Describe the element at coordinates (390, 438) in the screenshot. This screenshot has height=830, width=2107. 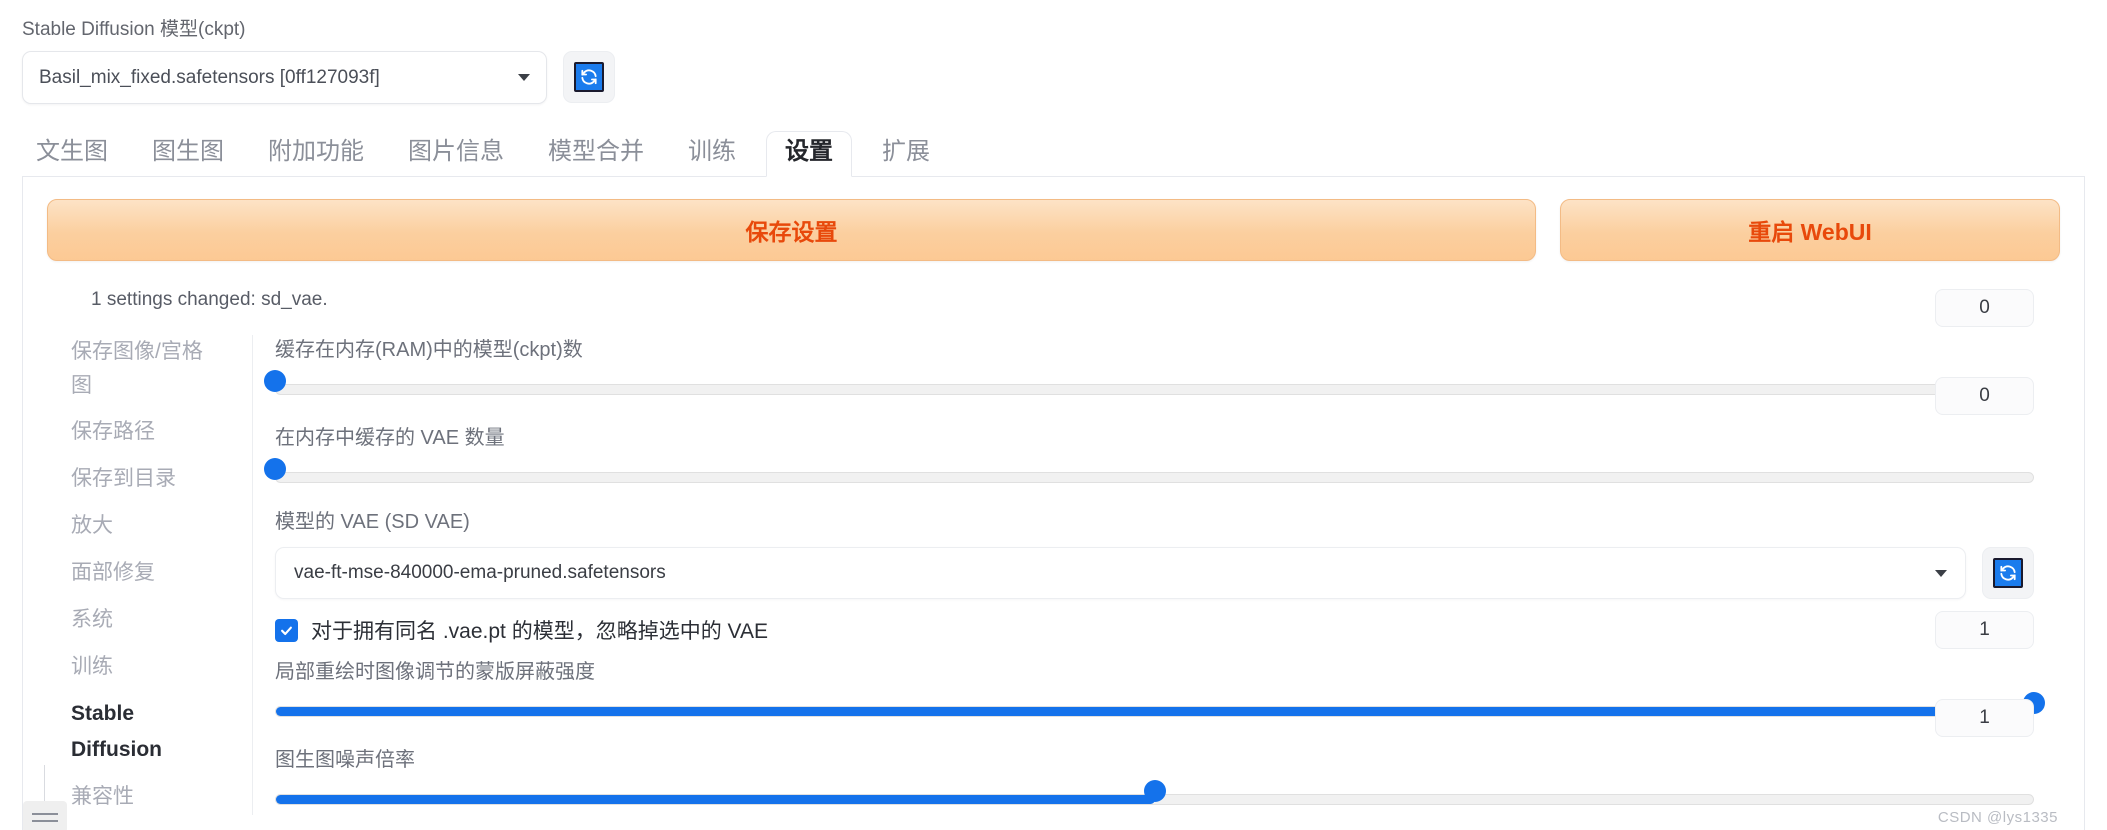
I see `vae-cache-label: 在内存中缓存的 VAE 数量` at that location.